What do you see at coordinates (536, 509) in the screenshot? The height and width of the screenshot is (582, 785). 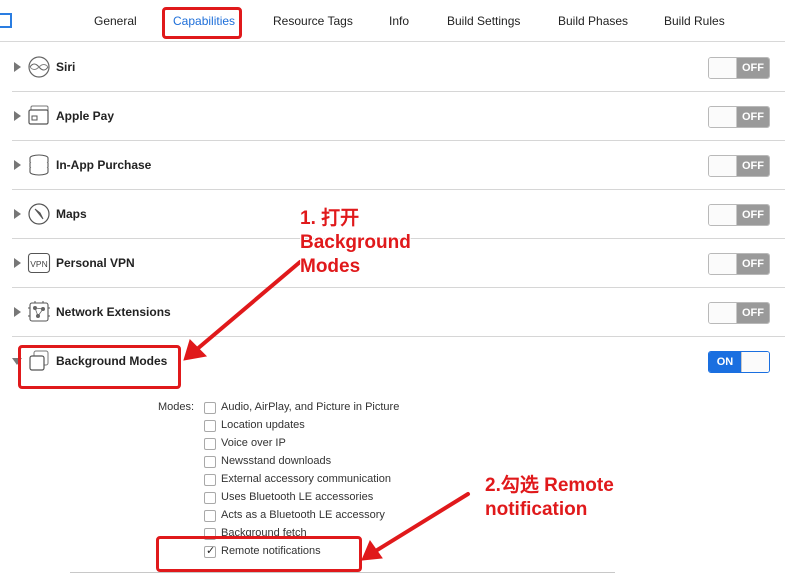 I see `annotation-step2-line2: notification` at bounding box center [536, 509].